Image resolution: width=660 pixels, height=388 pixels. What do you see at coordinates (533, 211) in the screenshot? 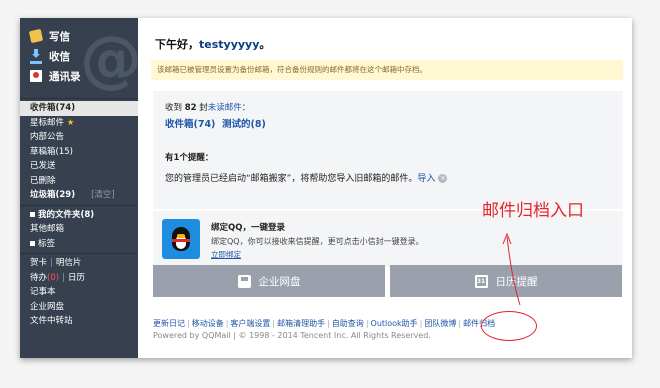
I see `annotation-label: 邮件归档入口` at bounding box center [533, 211].